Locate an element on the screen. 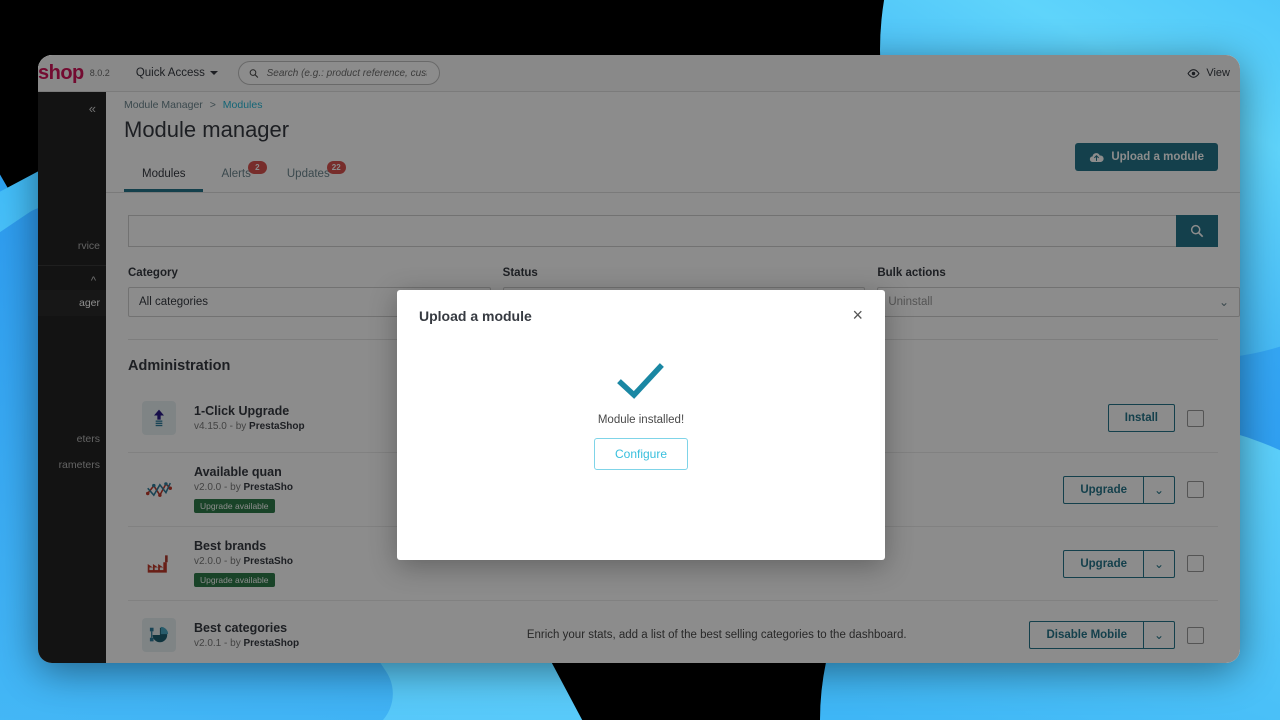  checkmark-icon is located at coordinates (640, 381).